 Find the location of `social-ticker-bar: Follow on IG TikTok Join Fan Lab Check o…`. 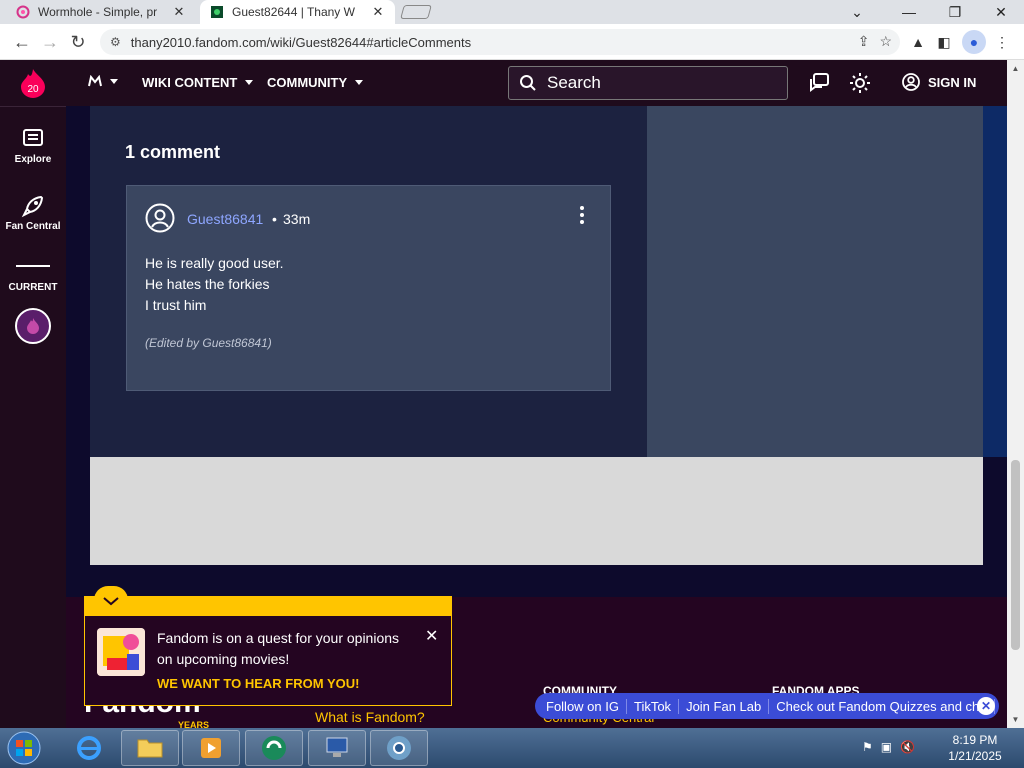

social-ticker-bar: Follow on IG TikTok Join Fan Lab Check o… is located at coordinates (767, 706).